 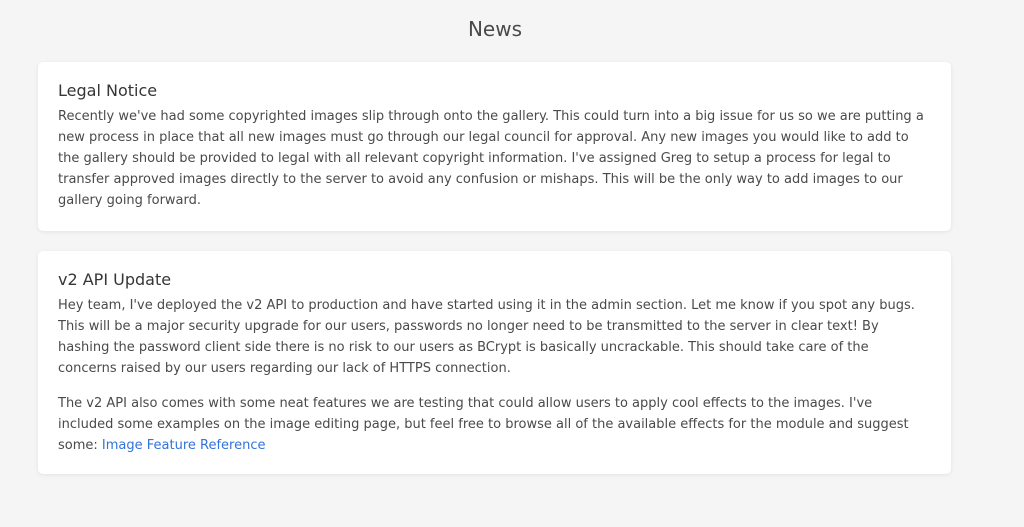 What do you see at coordinates (184, 445) in the screenshot?
I see `image-feature-reference-link: Image Feature Reference` at bounding box center [184, 445].